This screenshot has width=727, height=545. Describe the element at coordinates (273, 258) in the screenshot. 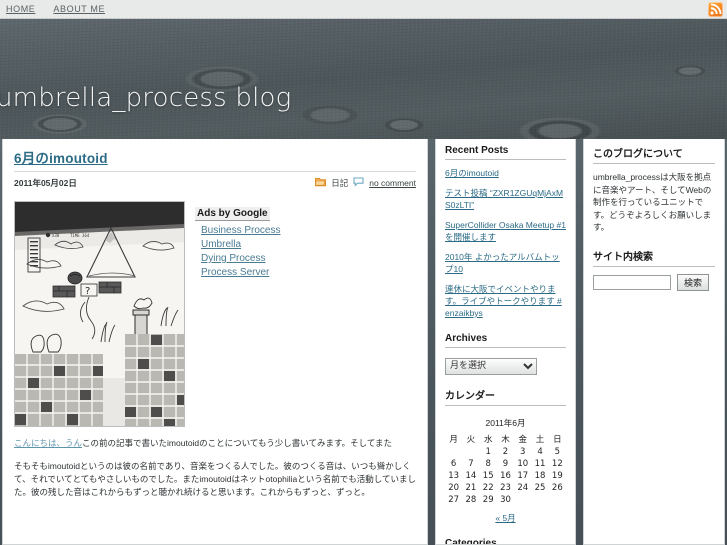

I see `ad-link-dying-process: Dying Process` at that location.